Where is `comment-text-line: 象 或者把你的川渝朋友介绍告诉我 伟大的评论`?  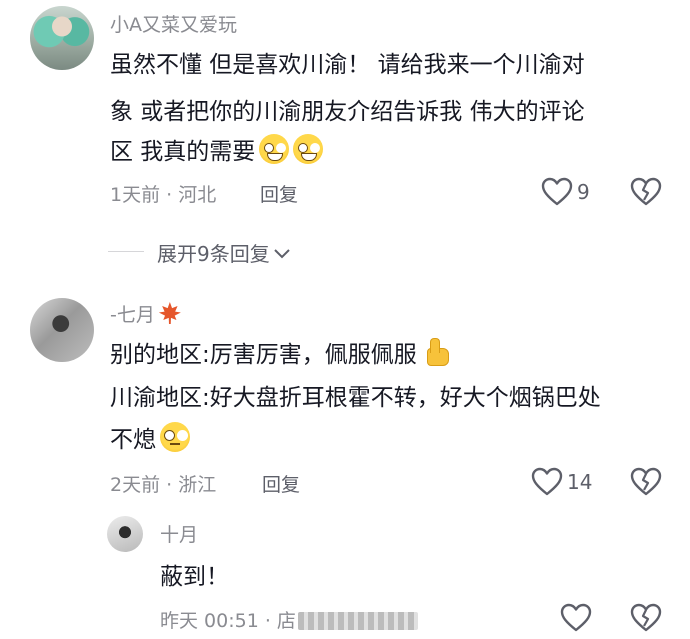 comment-text-line: 象 或者把你的川渝朋友介绍告诉我 伟大的评论 is located at coordinates (347, 112).